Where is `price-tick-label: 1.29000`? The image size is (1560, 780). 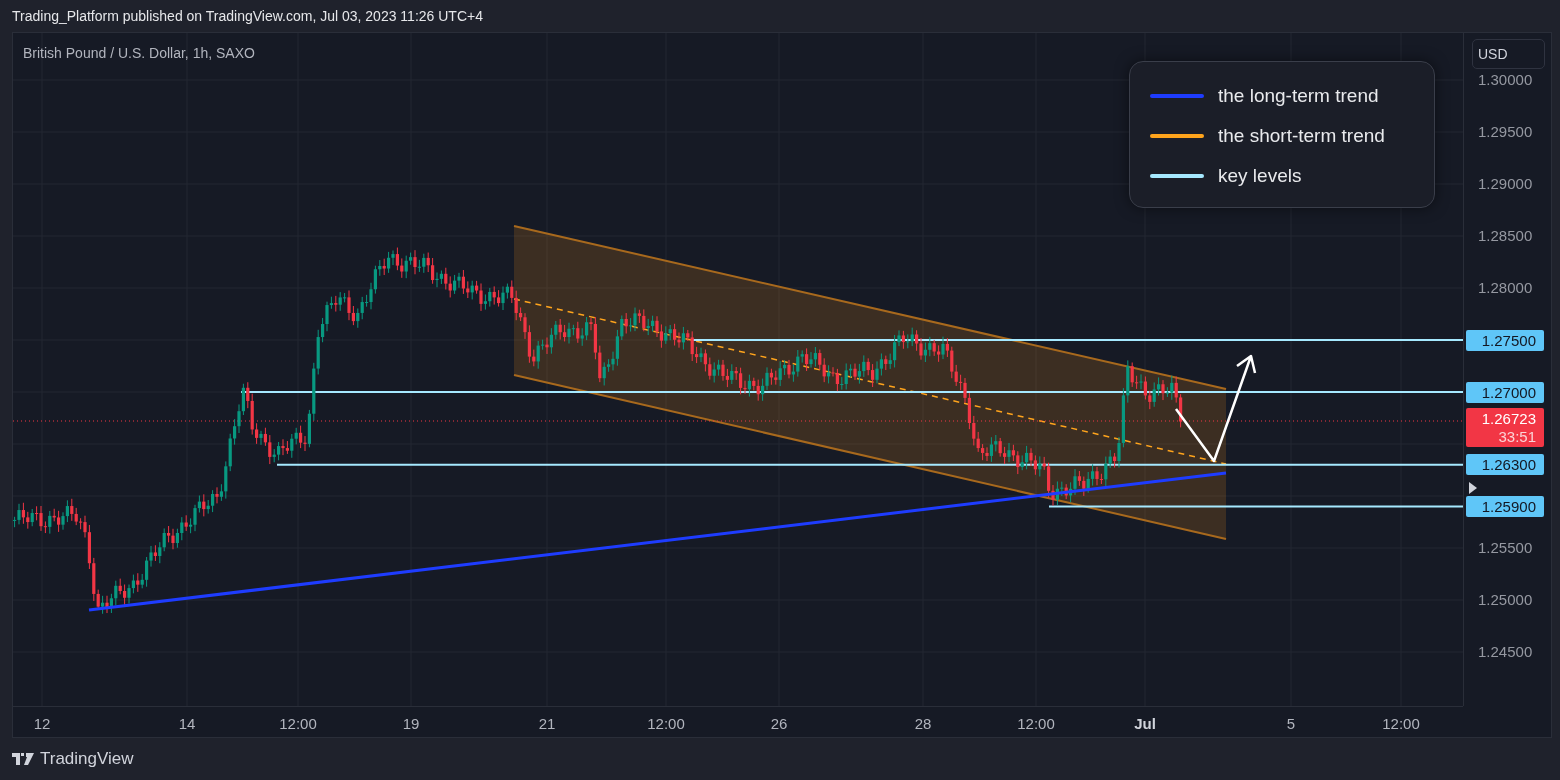 price-tick-label: 1.29000 is located at coordinates (1505, 184).